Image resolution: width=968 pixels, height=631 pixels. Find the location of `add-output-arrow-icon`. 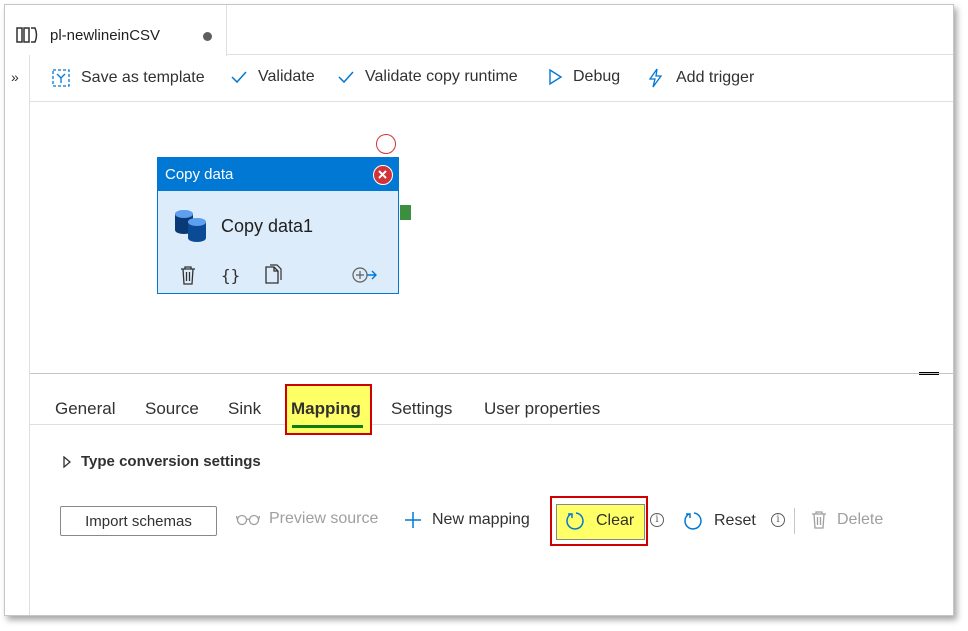

add-output-arrow-icon is located at coordinates (364, 275).